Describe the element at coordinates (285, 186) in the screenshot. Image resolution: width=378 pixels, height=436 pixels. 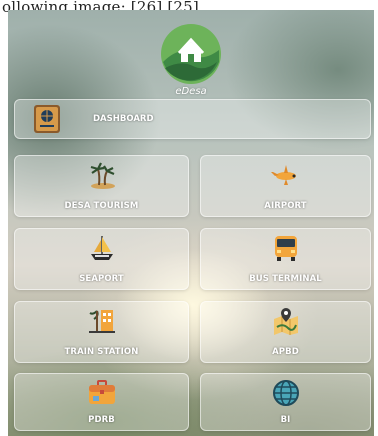
I see `airport-button: AIRPORT` at that location.